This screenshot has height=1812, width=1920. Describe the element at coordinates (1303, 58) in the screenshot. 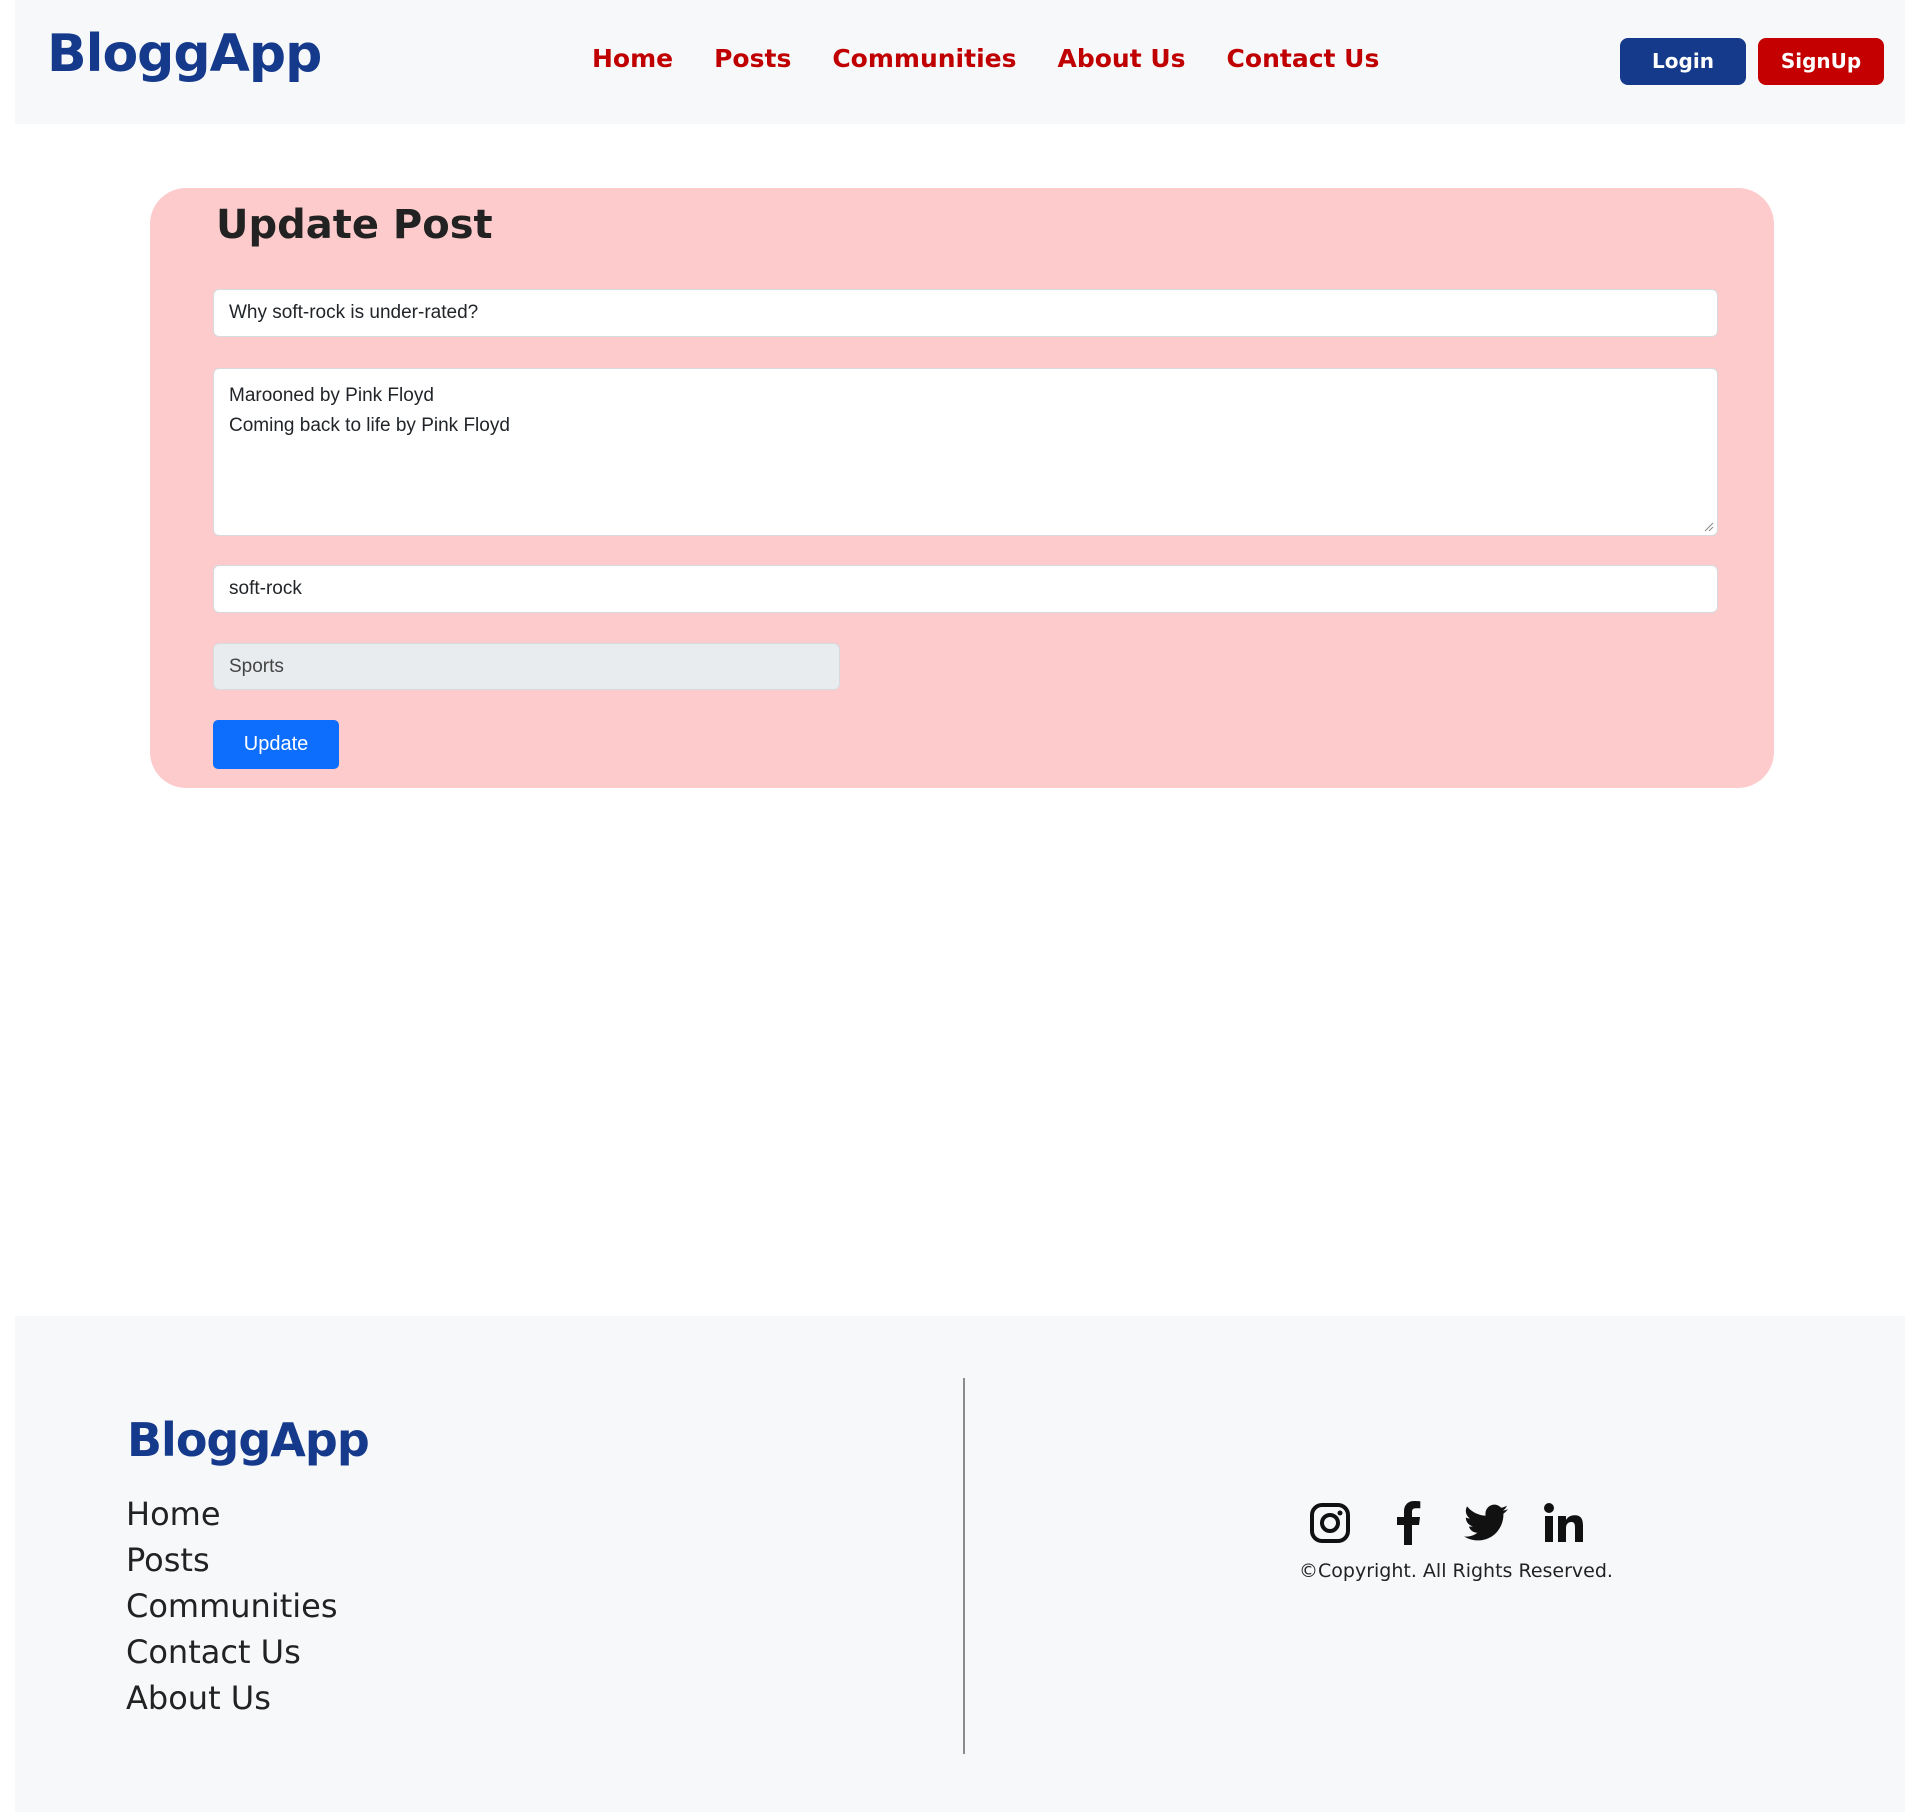

I see `nav-contact-us: Contact Us` at that location.